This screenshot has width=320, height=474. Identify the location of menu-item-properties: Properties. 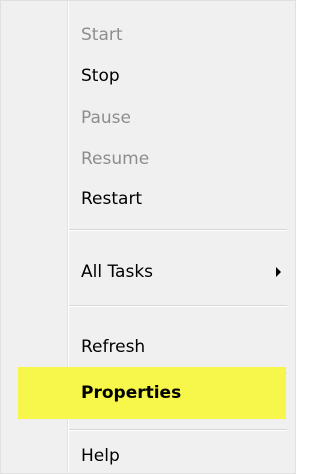
(152, 393).